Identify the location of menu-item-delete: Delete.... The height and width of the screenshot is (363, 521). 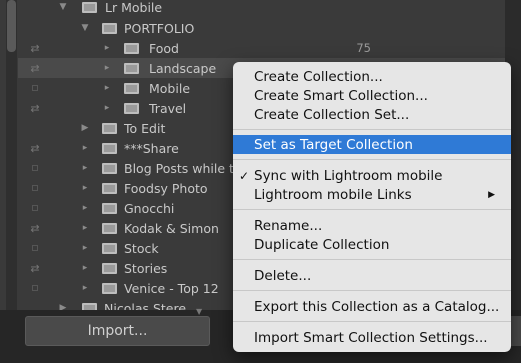
(372, 275).